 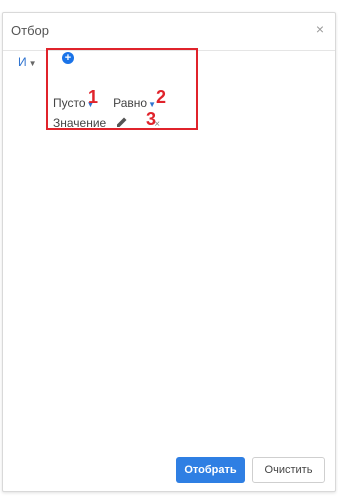 I want to click on operator-dropdown: Равно▼, so click(x=134, y=103).